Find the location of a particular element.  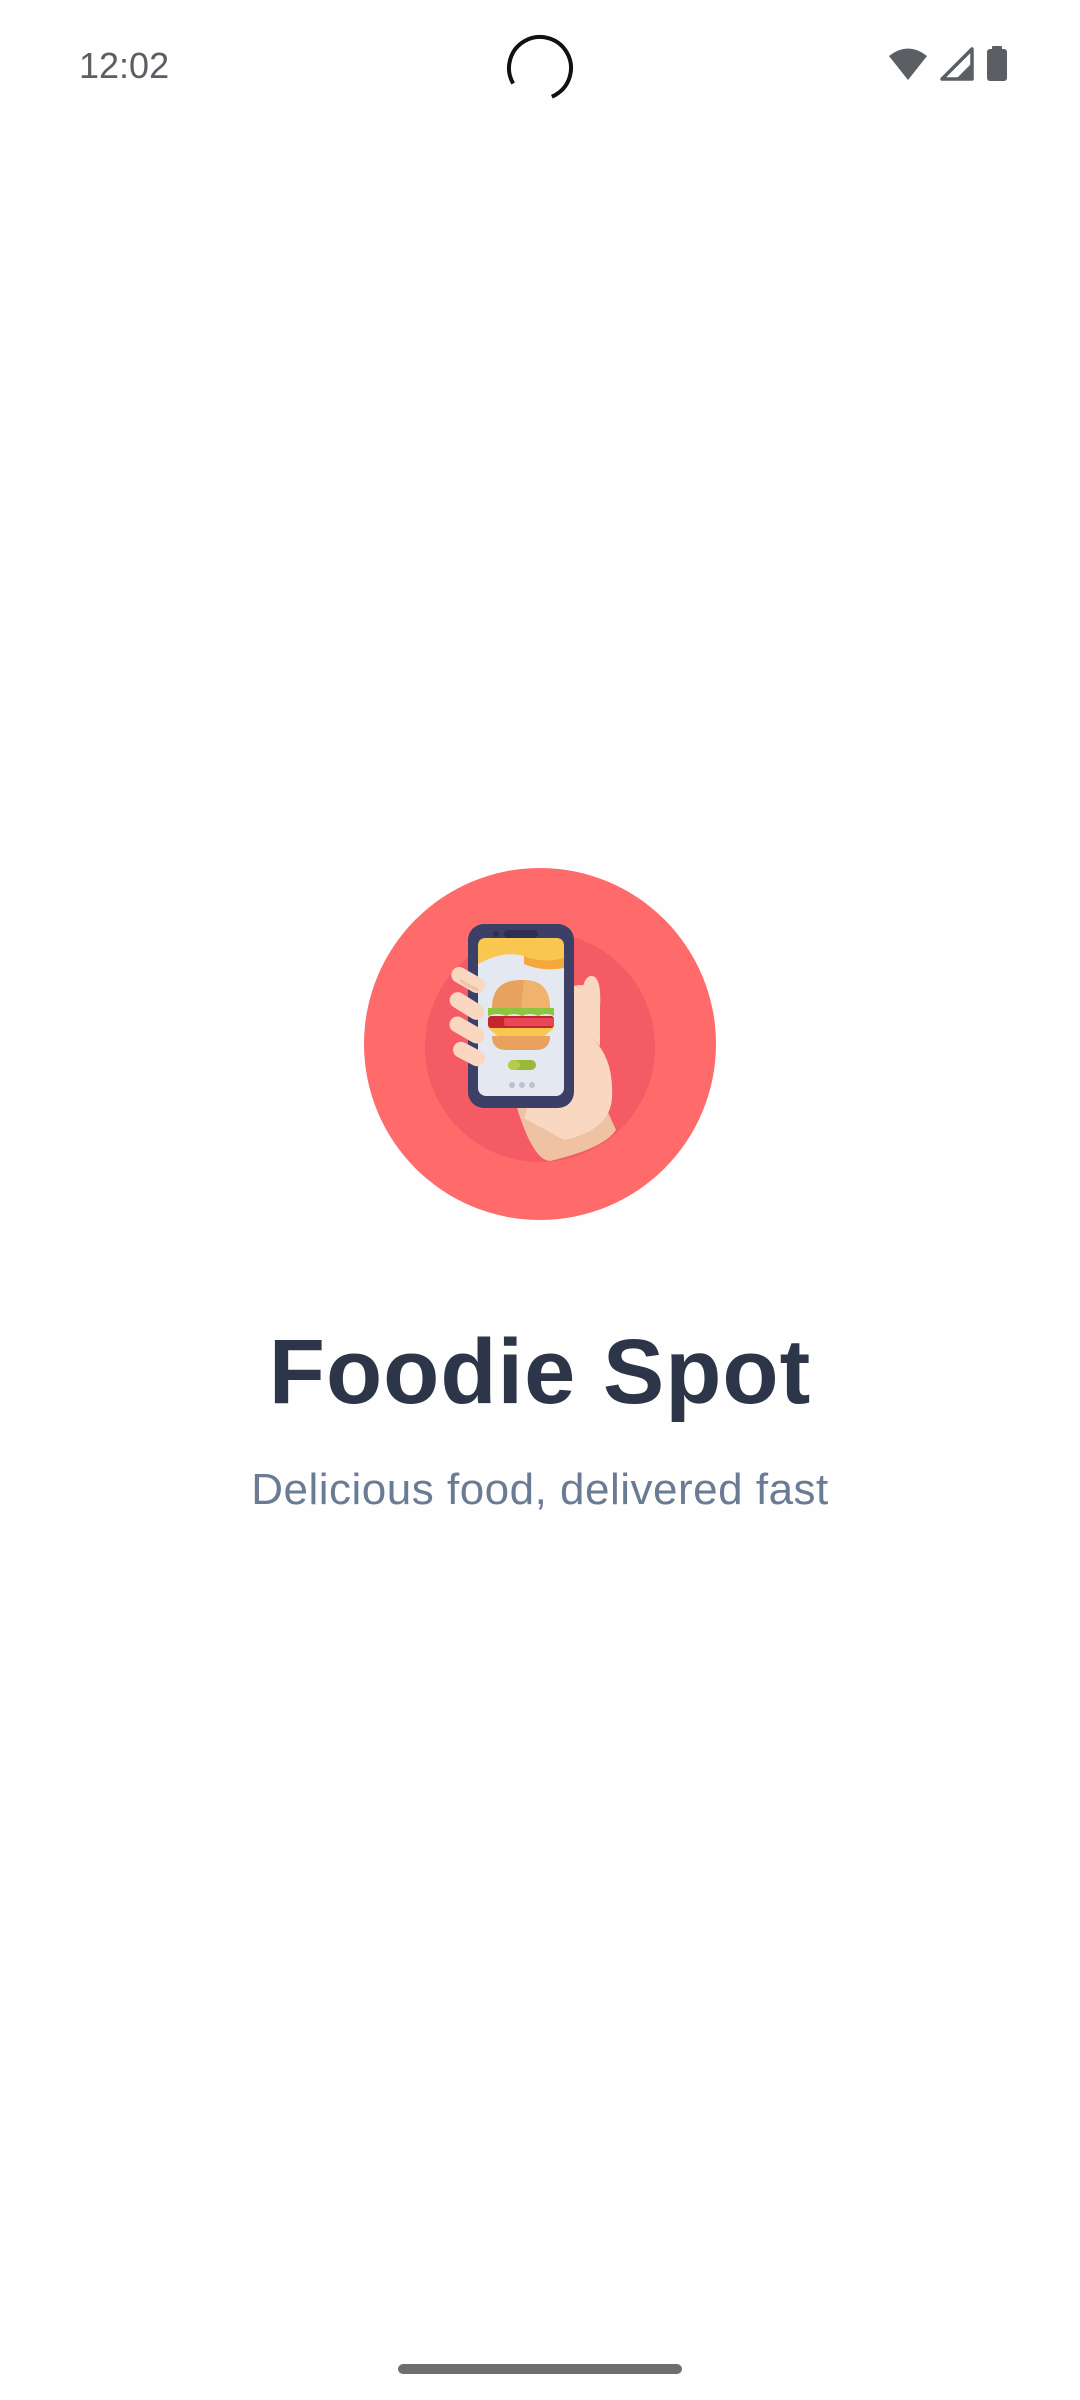

cellular-signal-icon is located at coordinates (957, 66).